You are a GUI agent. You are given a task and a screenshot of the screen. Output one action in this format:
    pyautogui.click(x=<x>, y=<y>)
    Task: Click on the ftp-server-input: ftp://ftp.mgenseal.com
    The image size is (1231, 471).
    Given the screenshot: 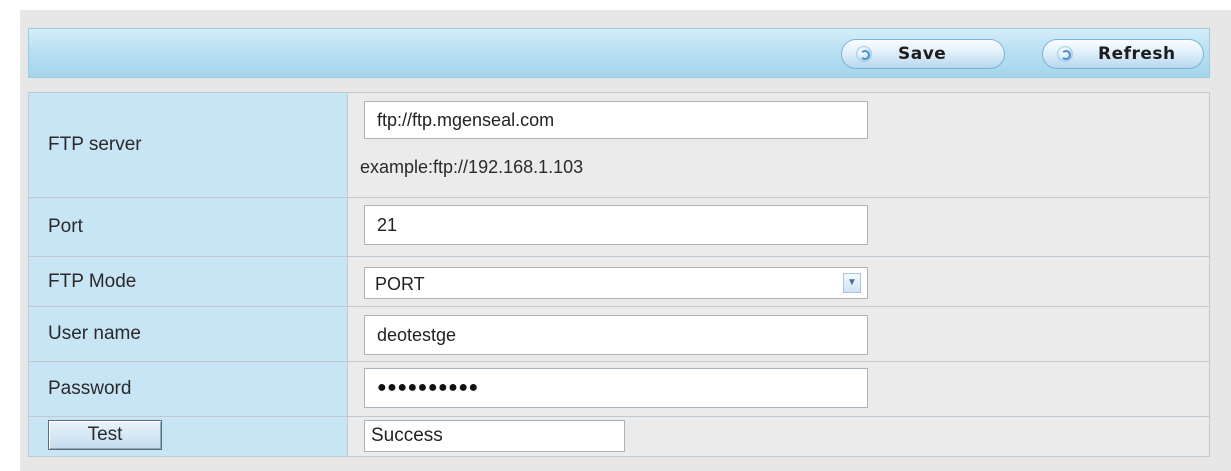 What is the action you would take?
    pyautogui.click(x=616, y=120)
    